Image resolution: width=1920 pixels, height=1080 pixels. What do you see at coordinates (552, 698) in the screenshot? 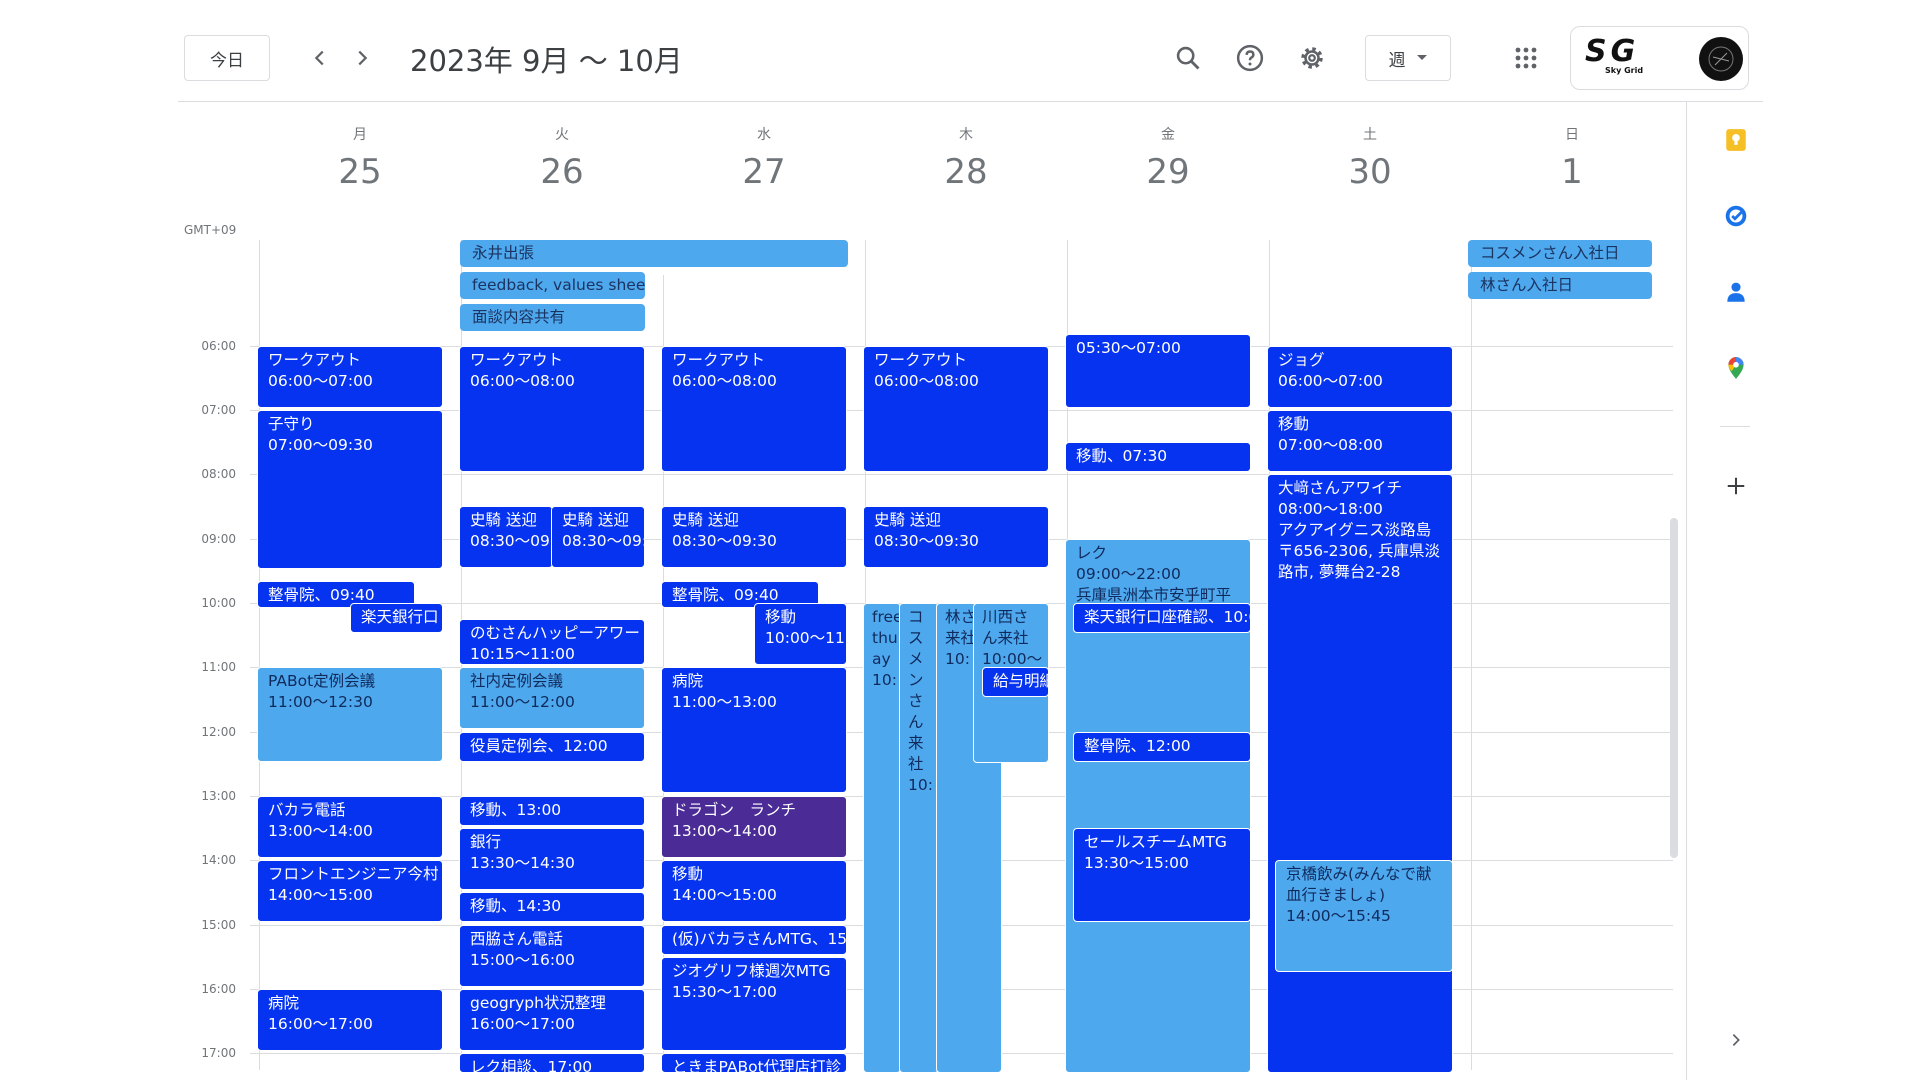
I see `calendar-event: 社内定例会議 11:00〜12:00` at bounding box center [552, 698].